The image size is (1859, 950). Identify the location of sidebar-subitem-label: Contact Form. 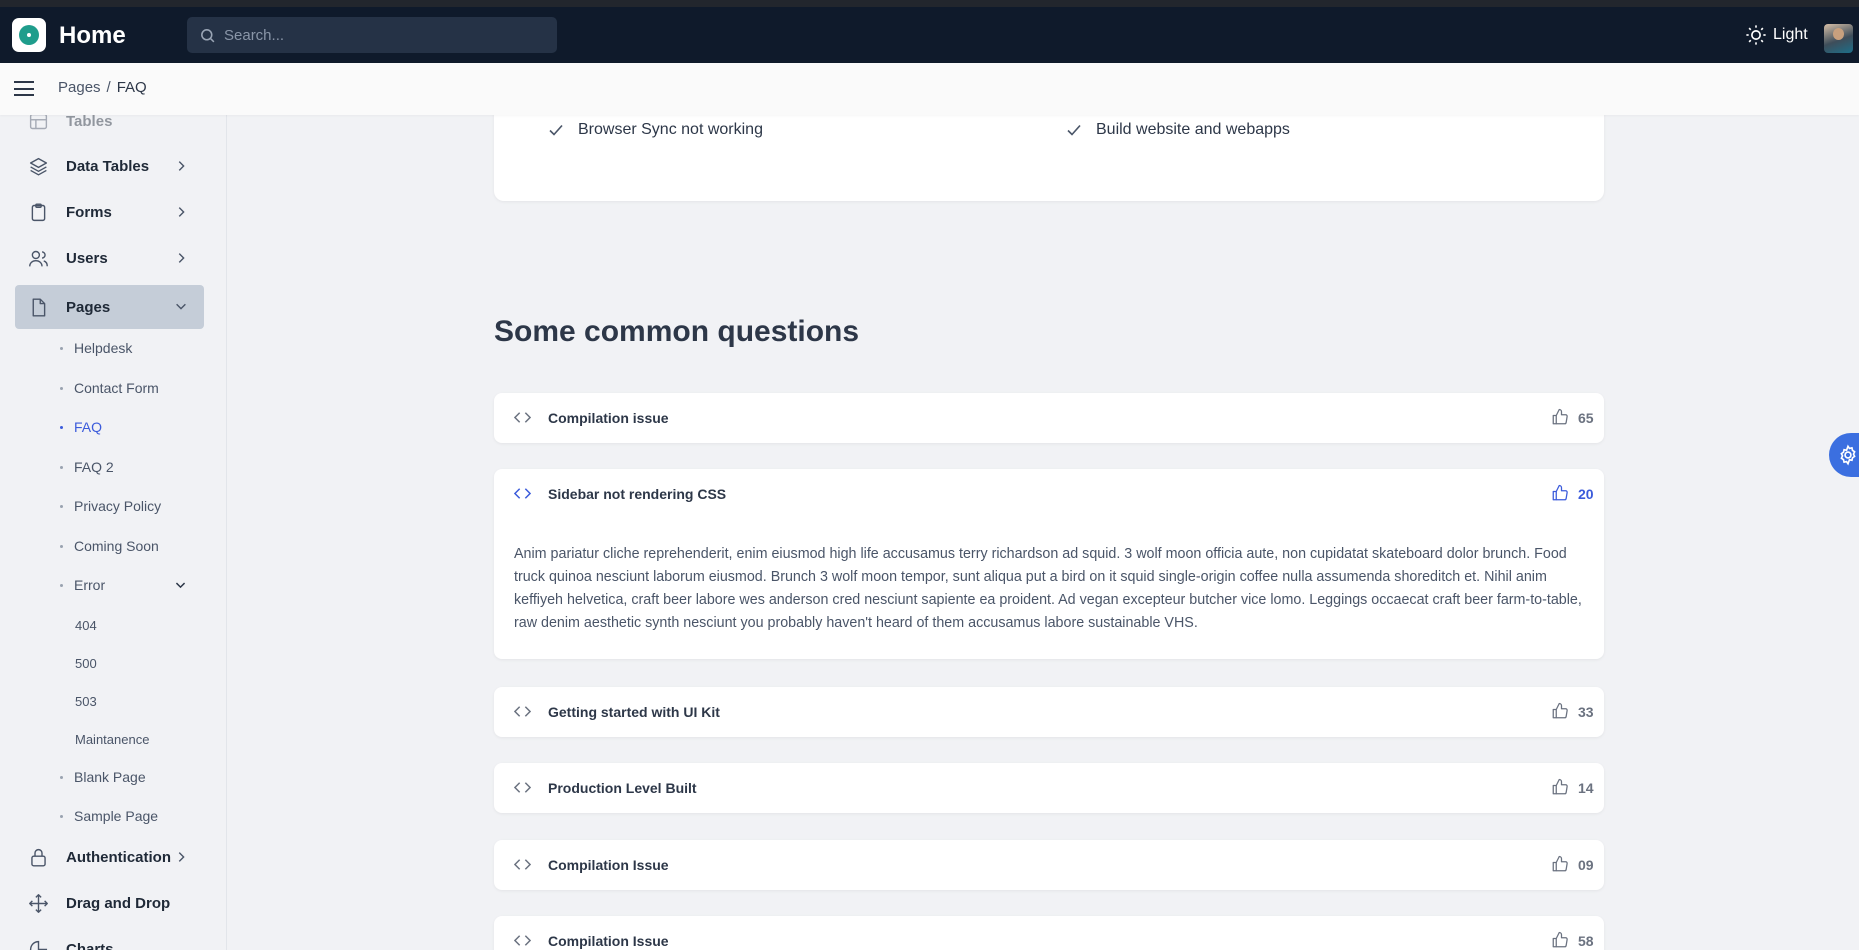
(116, 388).